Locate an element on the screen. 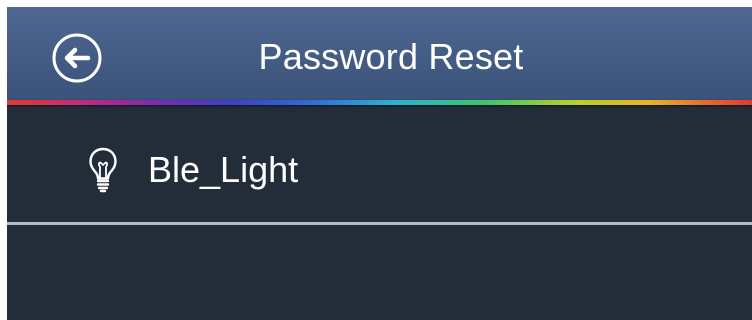 The image size is (752, 320). lightbulb-icon is located at coordinates (103, 170).